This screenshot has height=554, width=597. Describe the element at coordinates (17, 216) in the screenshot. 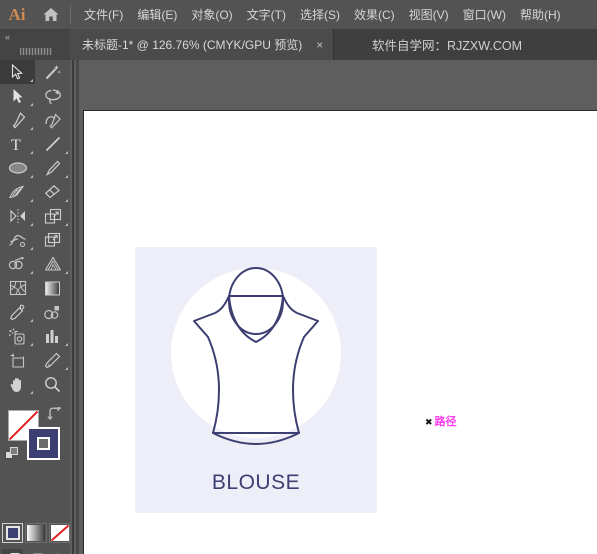

I see `rotate-tool` at that location.